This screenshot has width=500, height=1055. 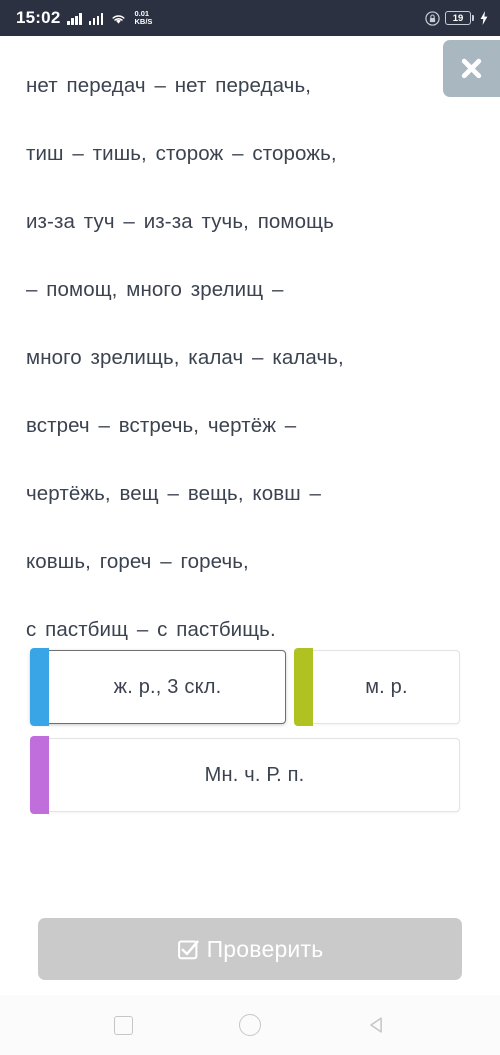 I want to click on answer-card-row: ж. р., 3 скл. м. р., so click(x=244, y=687).